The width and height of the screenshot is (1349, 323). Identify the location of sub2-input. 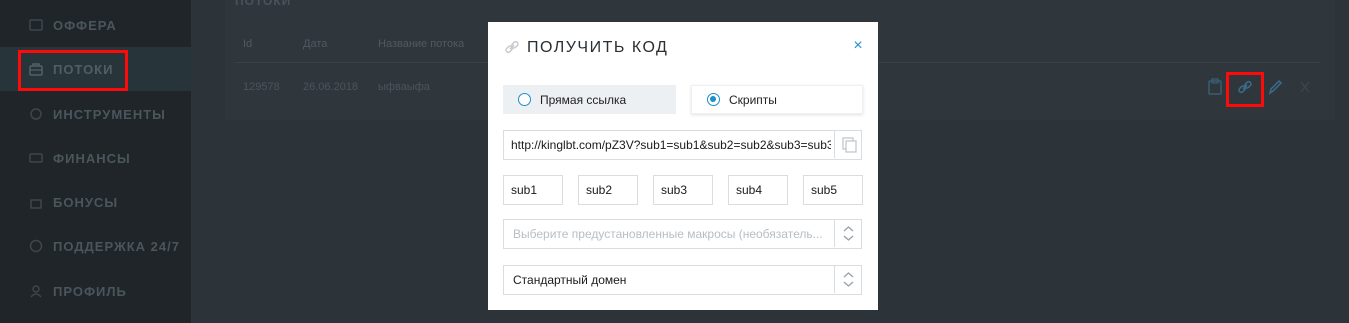
(608, 190).